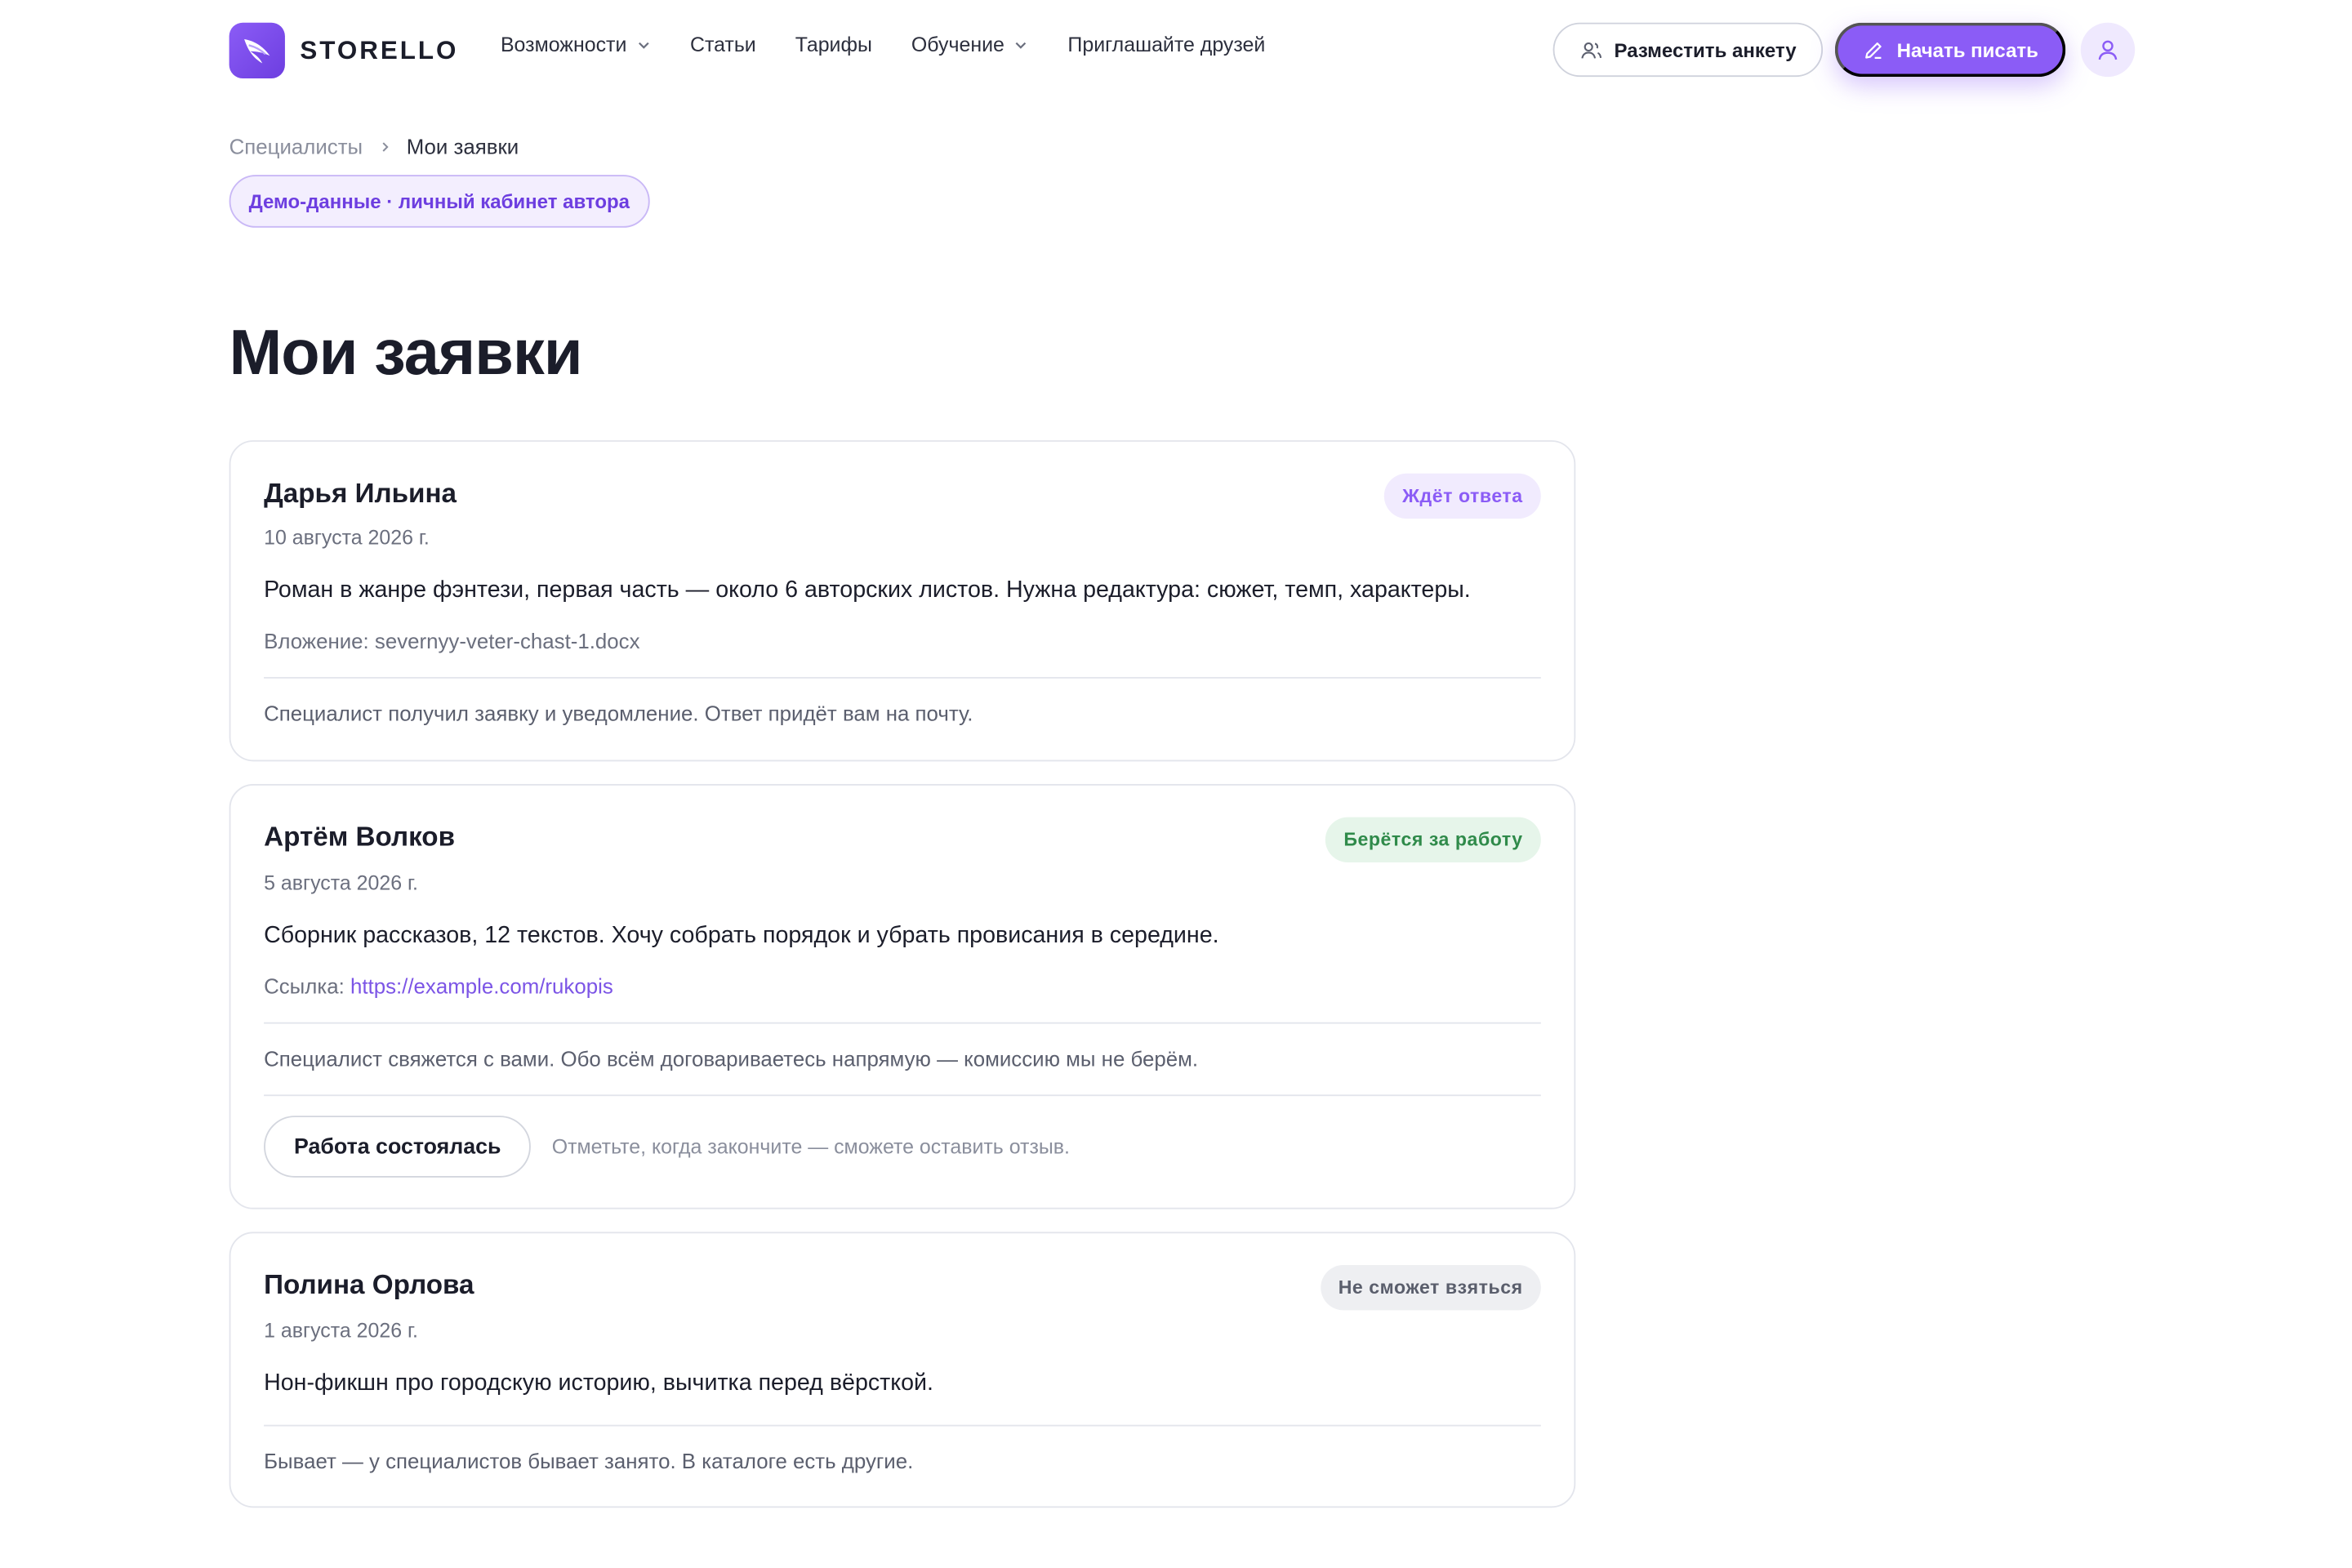  Describe the element at coordinates (347, 538) in the screenshot. I see `request-date: 10 августа 2026 г.` at that location.